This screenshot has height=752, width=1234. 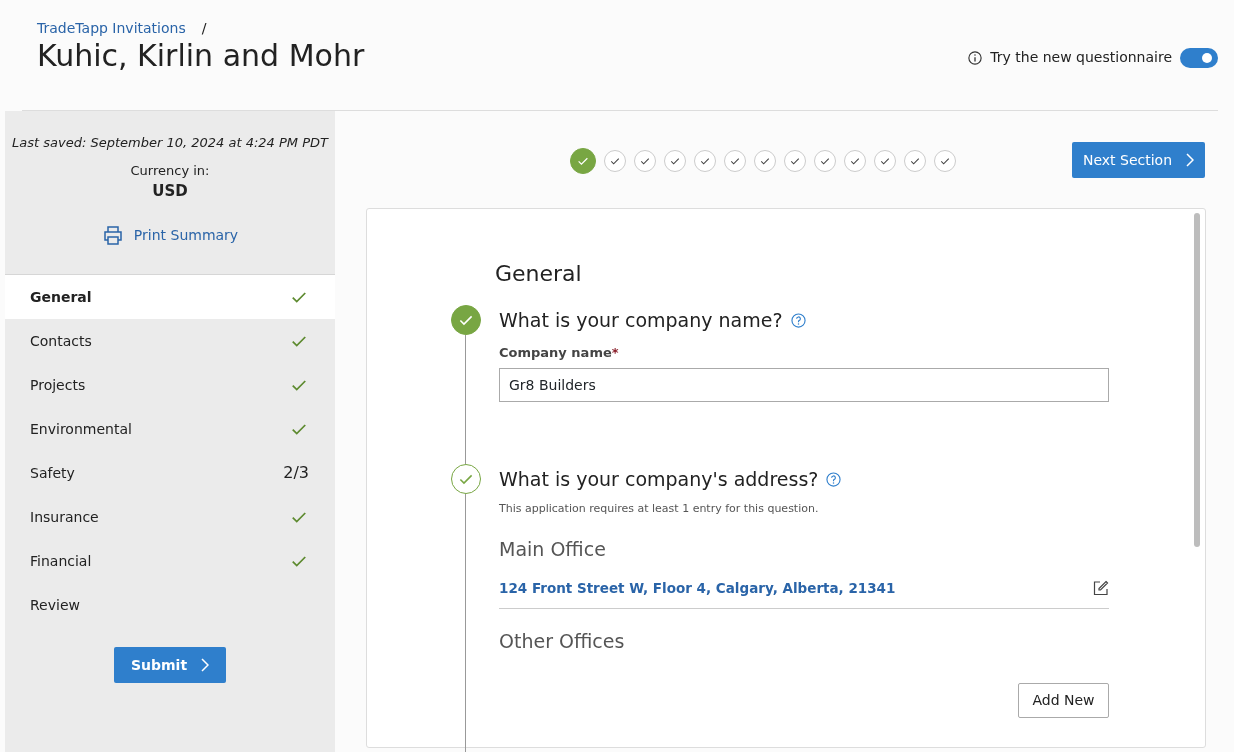 What do you see at coordinates (170, 473) in the screenshot?
I see `sidebar-item: Safety 2/3` at bounding box center [170, 473].